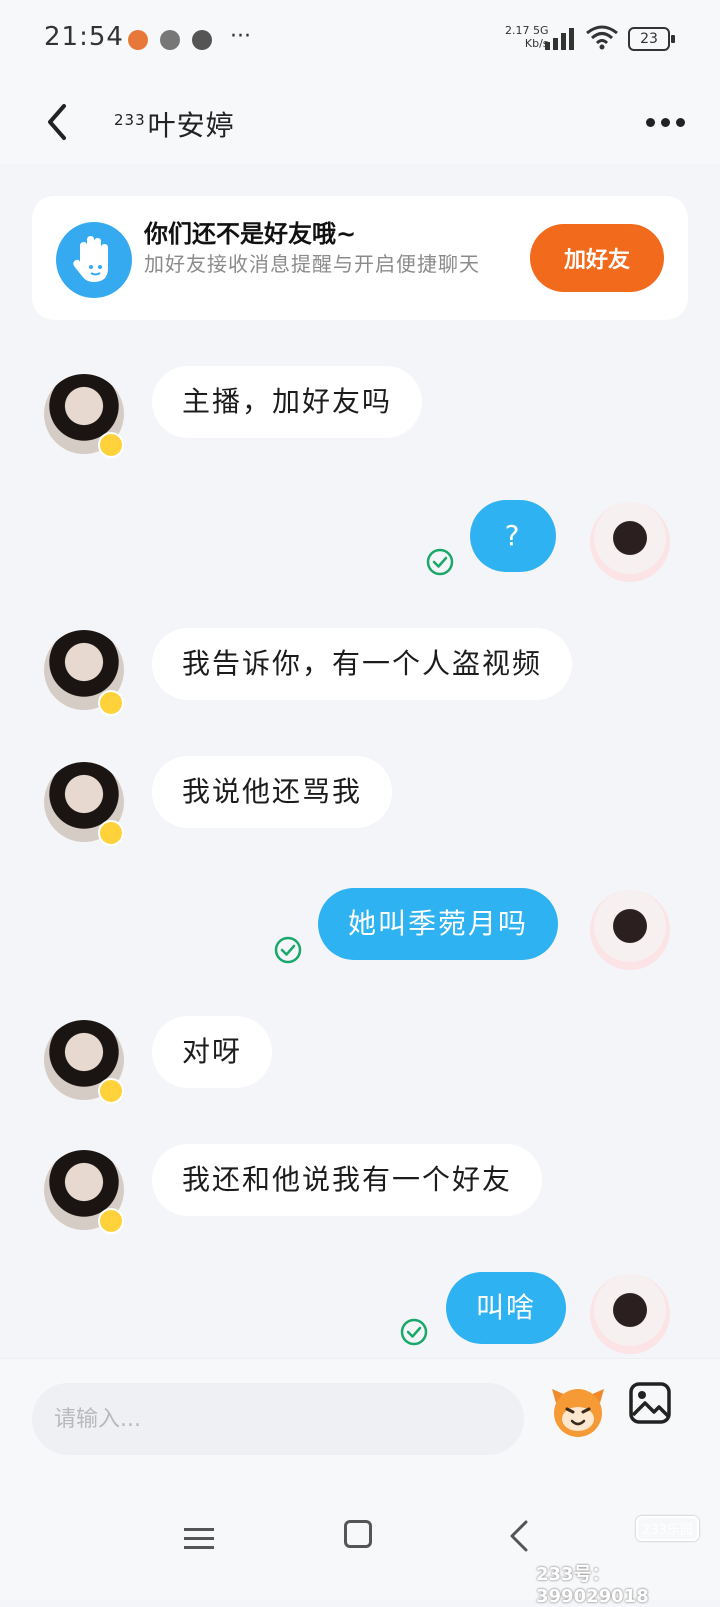 Image resolution: width=720 pixels, height=1607 pixels. I want to click on message-input-bar, so click(360, 1423).